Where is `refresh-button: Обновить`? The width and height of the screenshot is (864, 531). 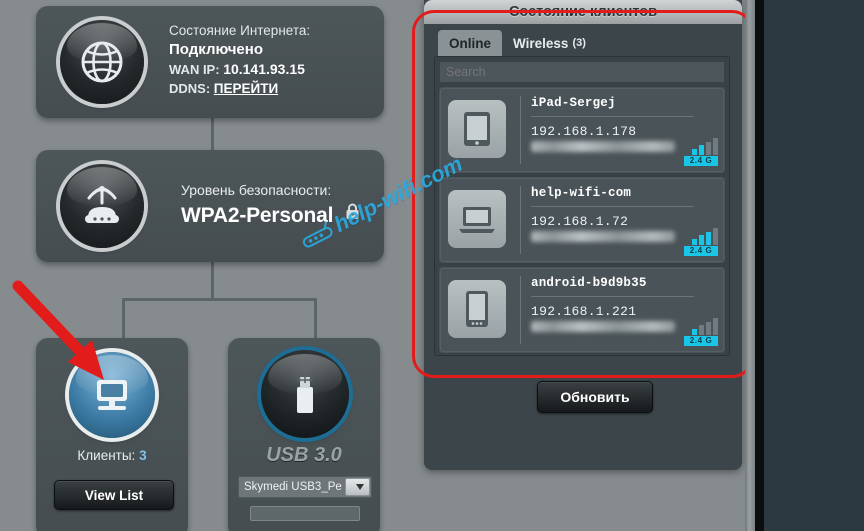
refresh-button: Обновить is located at coordinates (595, 397).